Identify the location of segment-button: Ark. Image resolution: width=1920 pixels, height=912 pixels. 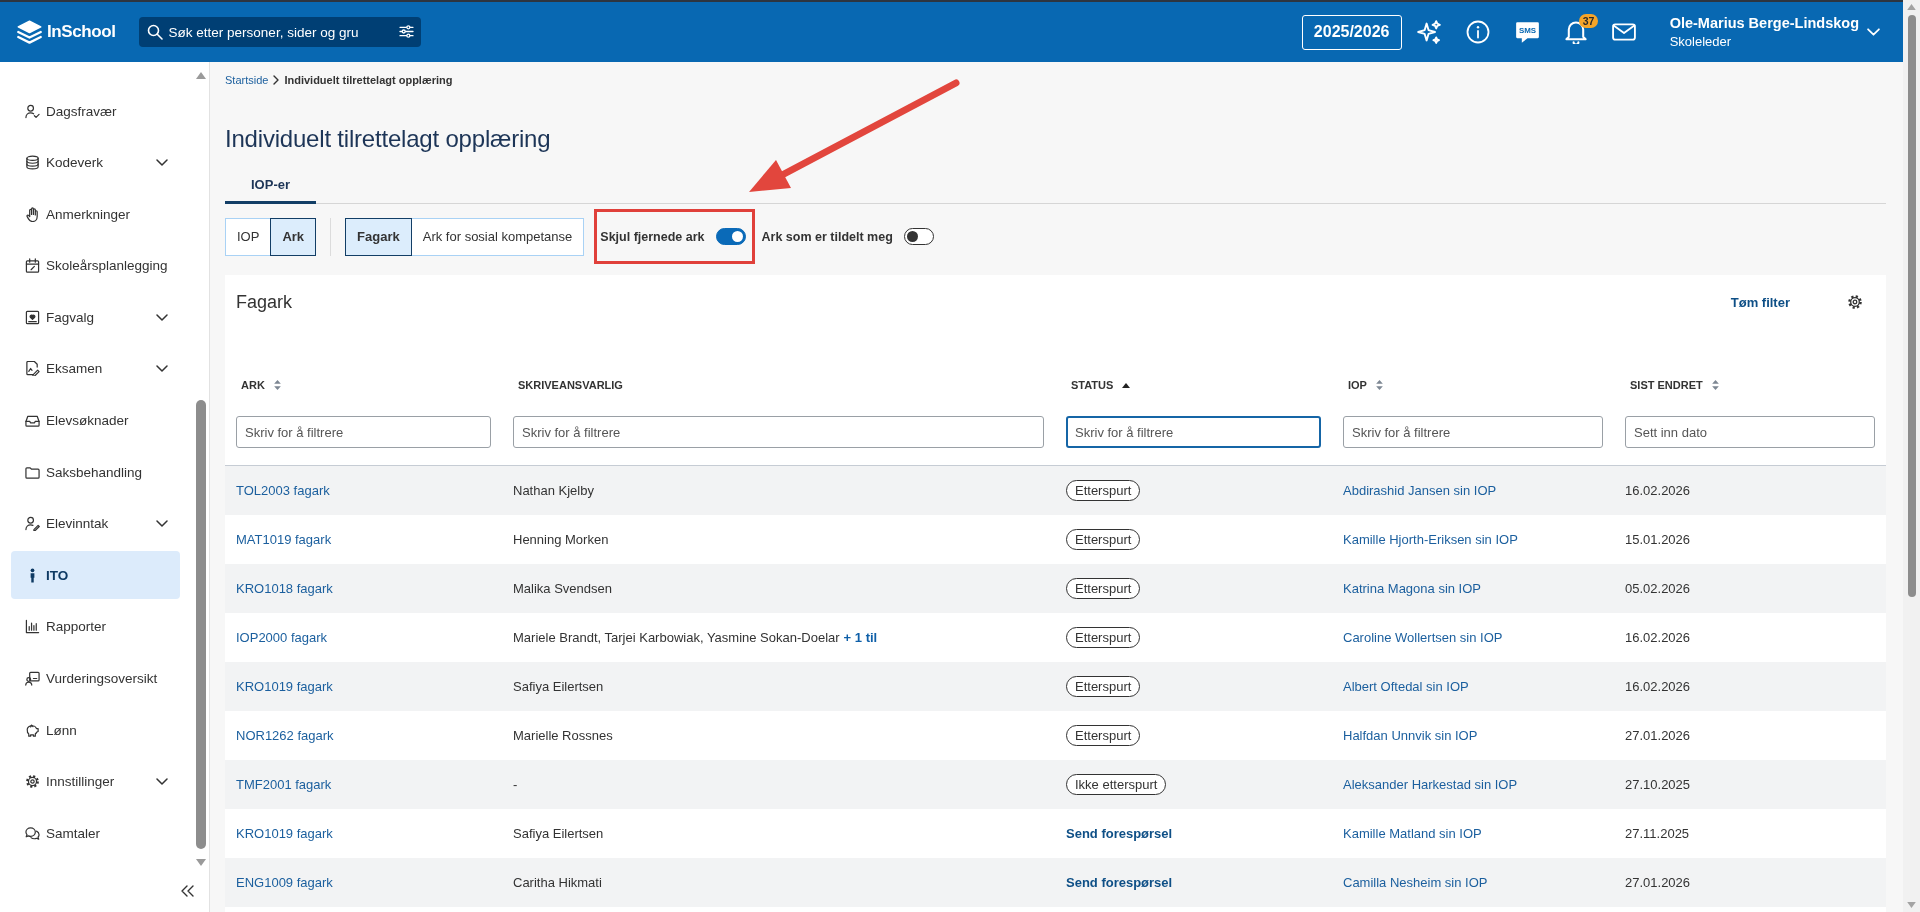
(293, 236).